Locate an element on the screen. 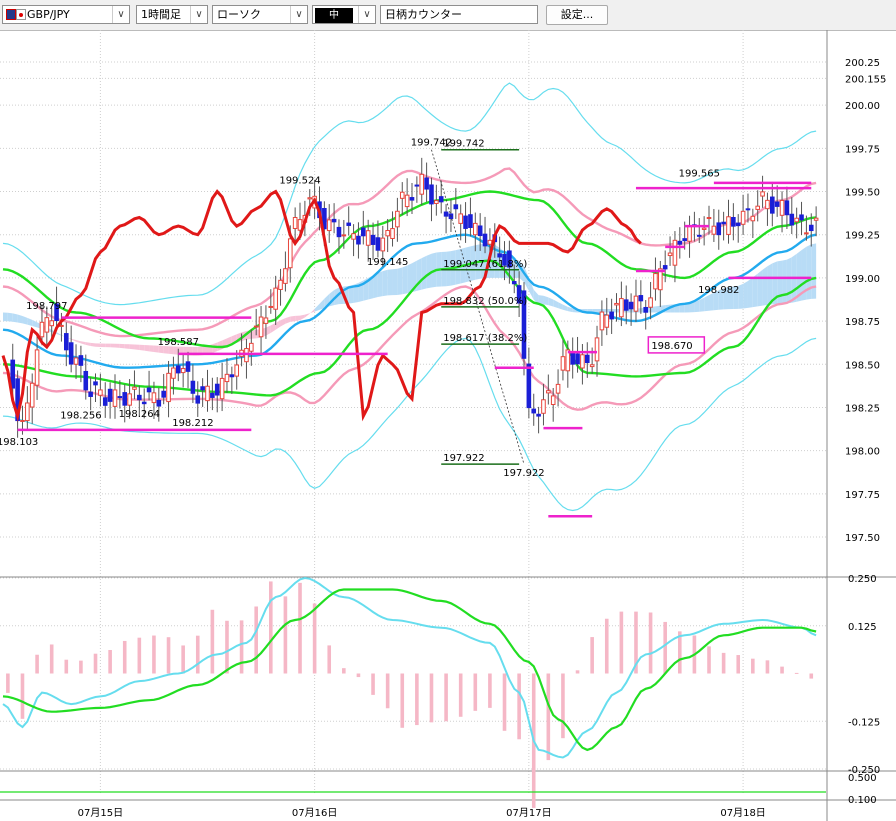 The width and height of the screenshot is (896, 821). timeframe-label: 1時間足 is located at coordinates (161, 14).